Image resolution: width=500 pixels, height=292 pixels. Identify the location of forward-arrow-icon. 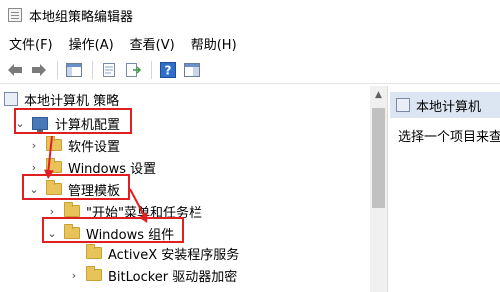
(39, 70).